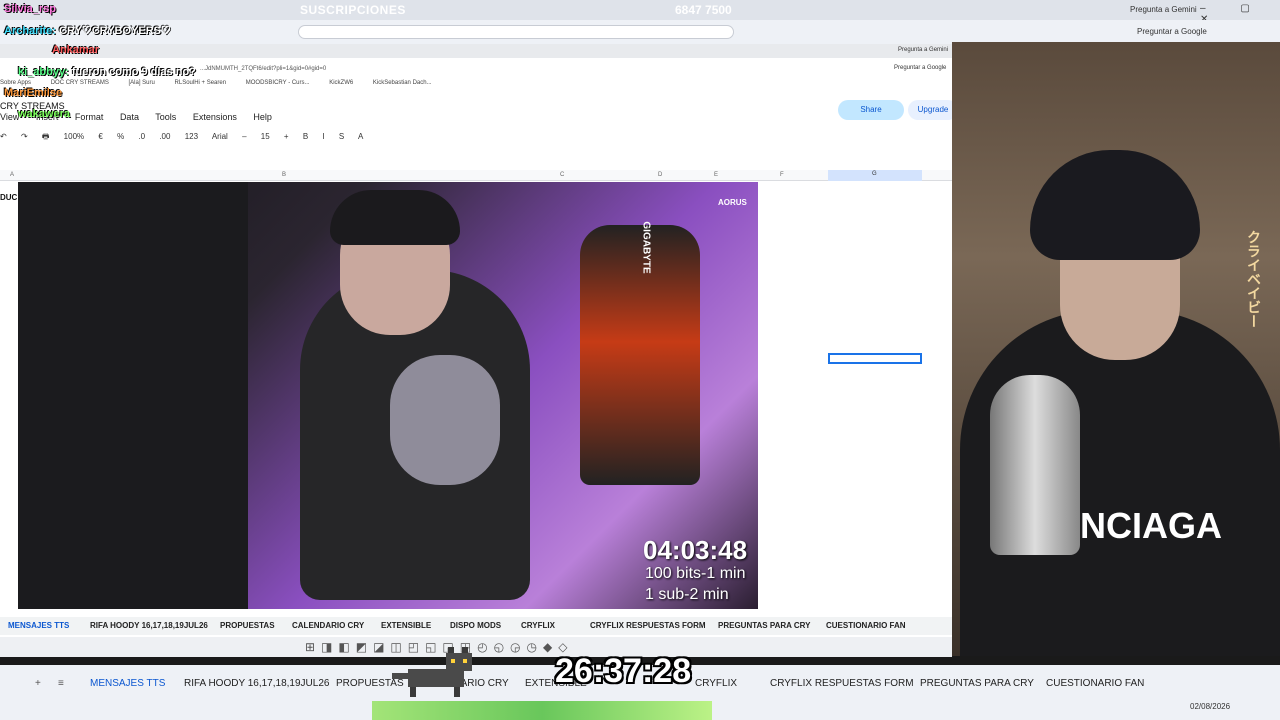 The height and width of the screenshot is (720, 1280). I want to click on increase-decimal: .00, so click(164, 136).